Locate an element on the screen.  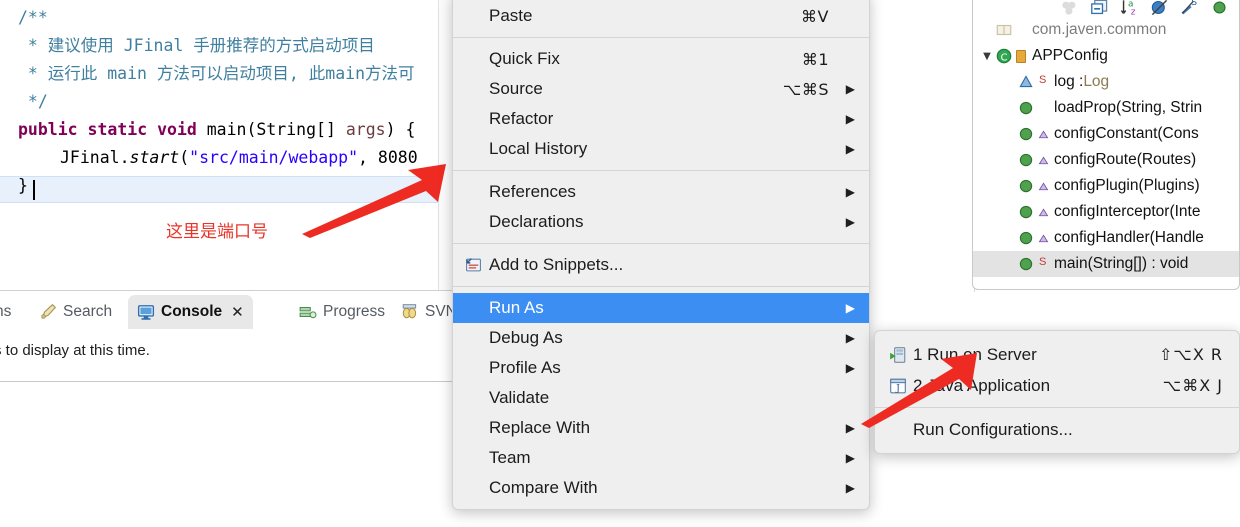
code-line: JFinal.start("src/main/webapp", 8080 is located at coordinates (209, 158).